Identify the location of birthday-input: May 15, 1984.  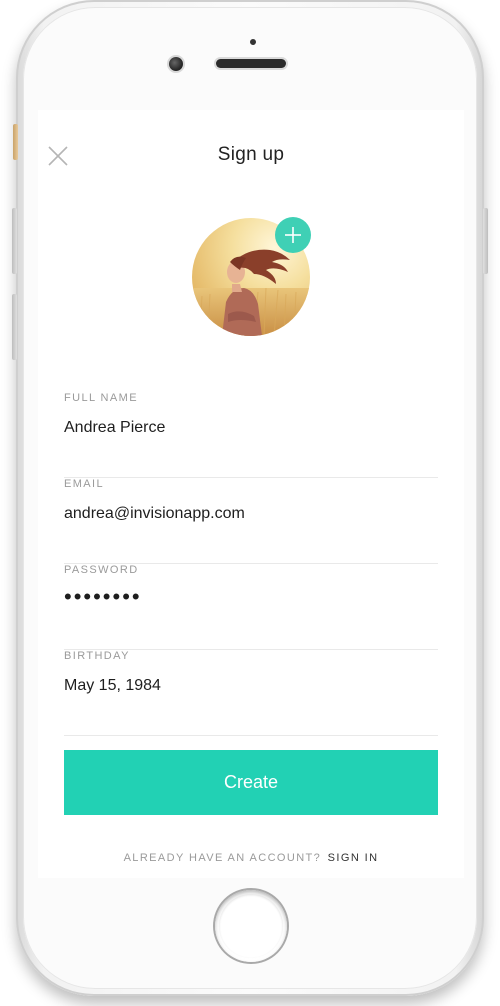
(249, 686).